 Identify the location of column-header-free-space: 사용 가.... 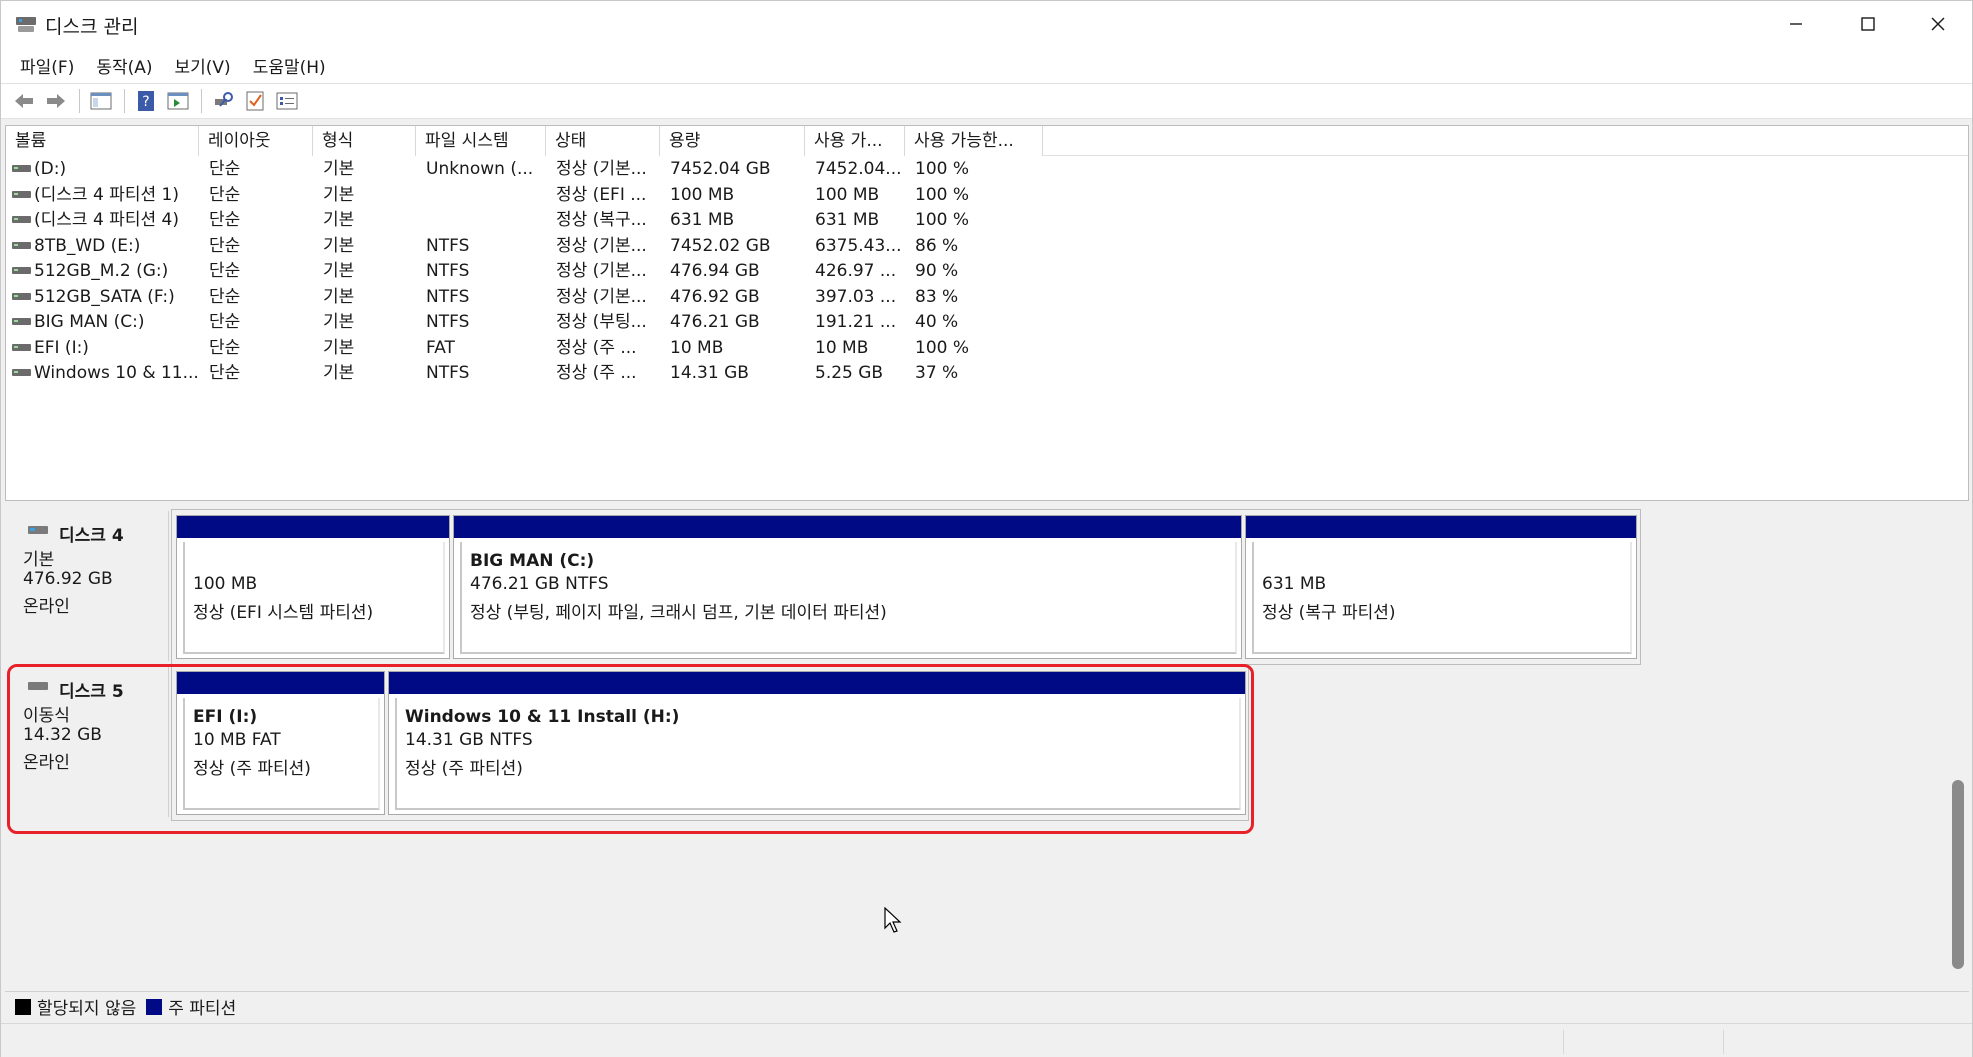
(855, 141).